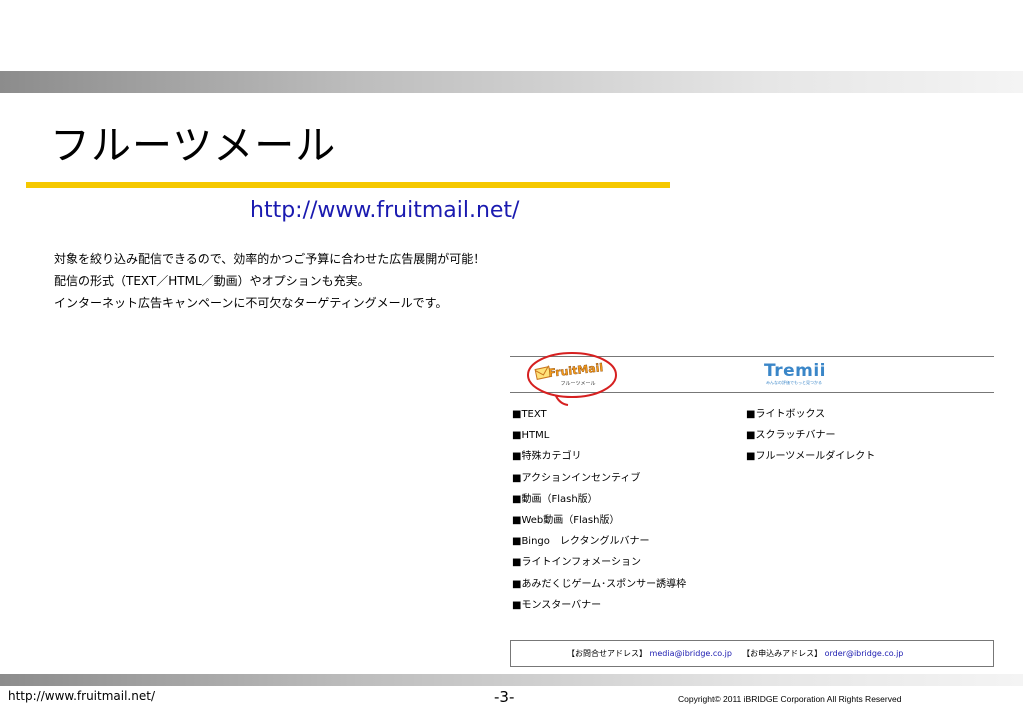 This screenshot has width=1023, height=708. What do you see at coordinates (555, 499) in the screenshot?
I see `list-item: ■動画（Flash版）` at bounding box center [555, 499].